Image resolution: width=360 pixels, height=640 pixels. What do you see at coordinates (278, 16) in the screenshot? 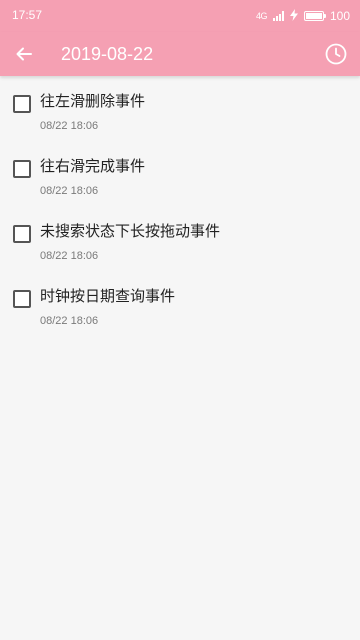
I see `signal-icon` at bounding box center [278, 16].